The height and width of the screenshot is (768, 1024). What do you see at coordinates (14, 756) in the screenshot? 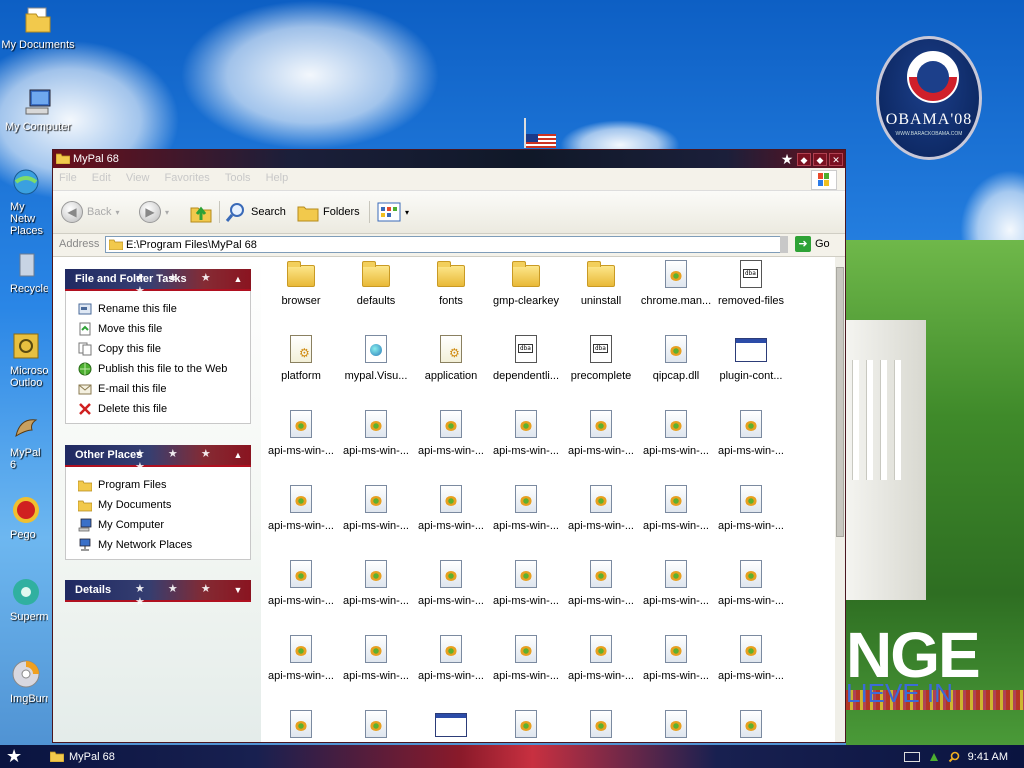
I see `start-button: ★` at bounding box center [14, 756].